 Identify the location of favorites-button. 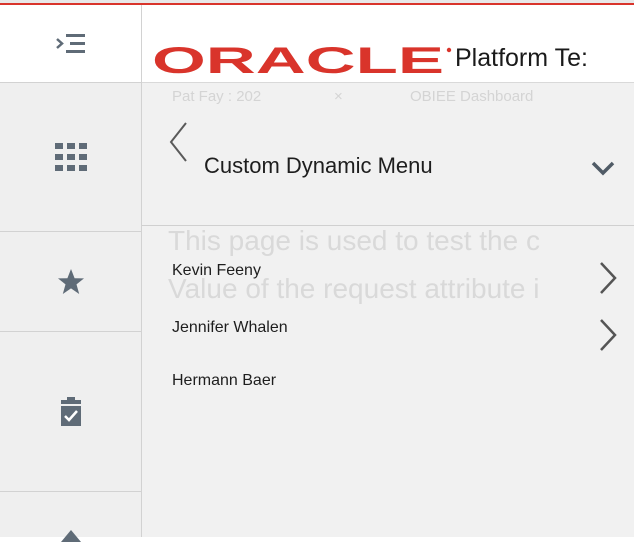
(70, 282).